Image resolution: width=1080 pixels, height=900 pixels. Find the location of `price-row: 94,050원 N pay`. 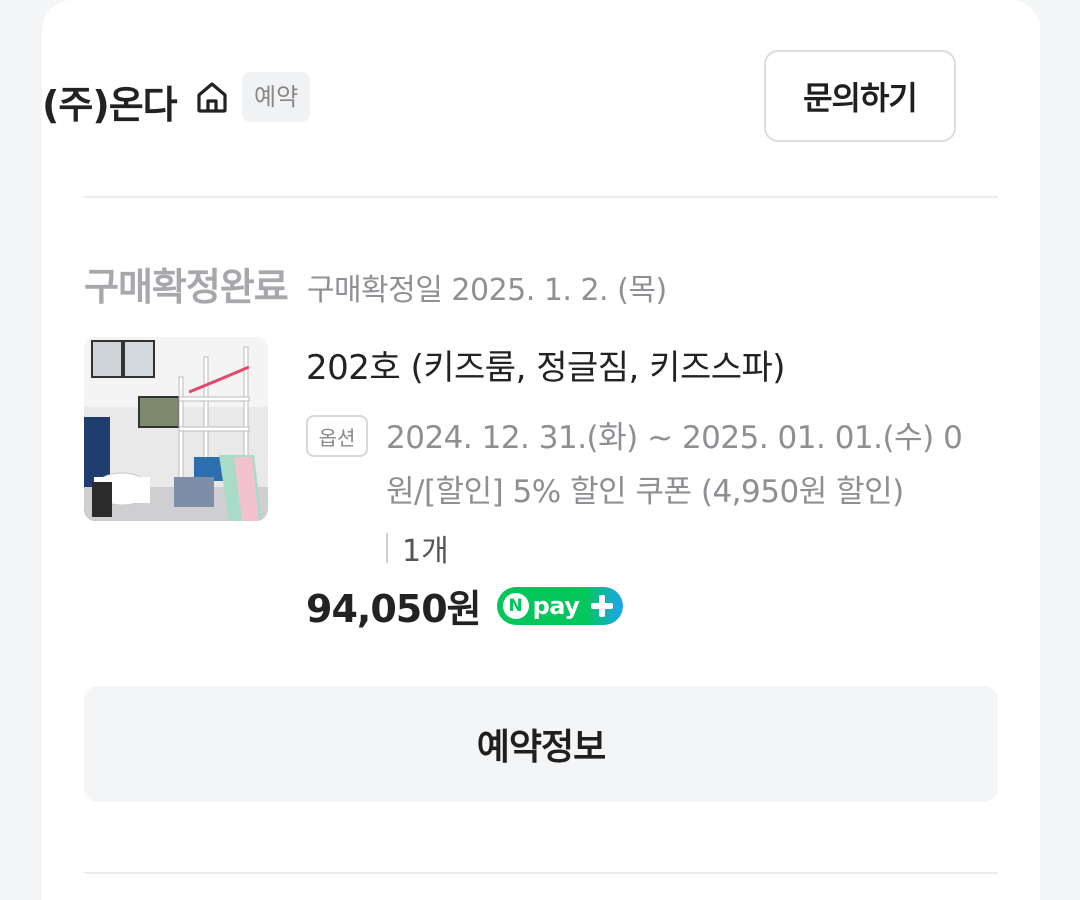

price-row: 94,050원 N pay is located at coordinates (464, 605).